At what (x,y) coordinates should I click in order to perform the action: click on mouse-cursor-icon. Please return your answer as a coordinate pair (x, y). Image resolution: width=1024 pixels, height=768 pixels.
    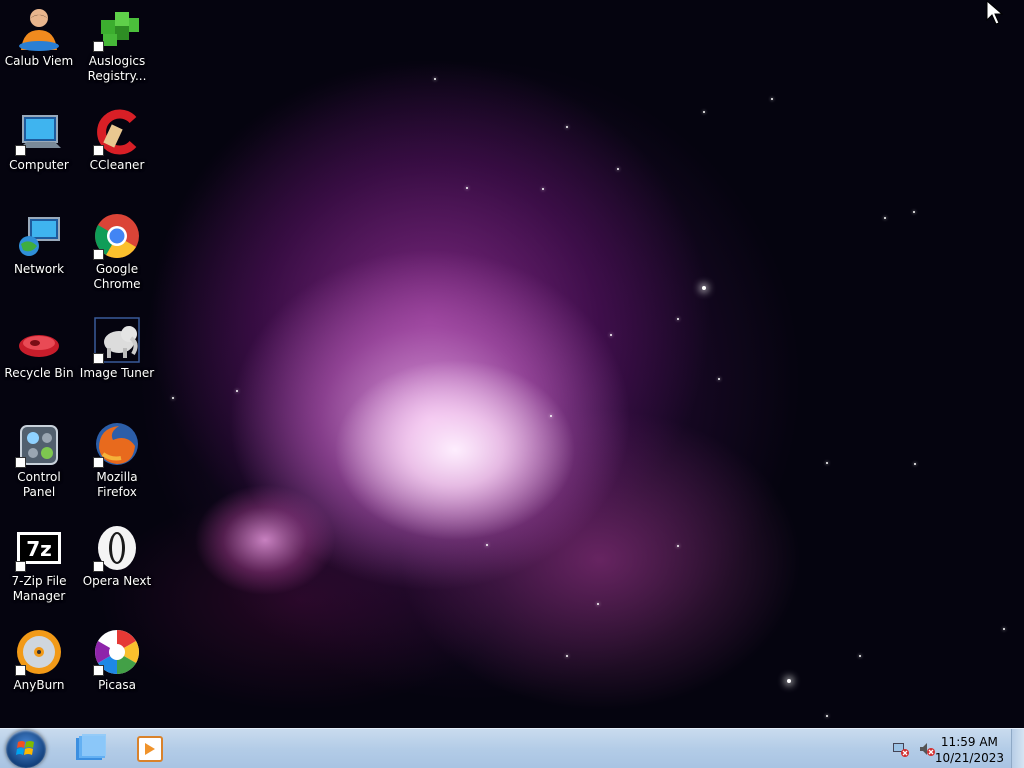
    Looking at the image, I should click on (996, 15).